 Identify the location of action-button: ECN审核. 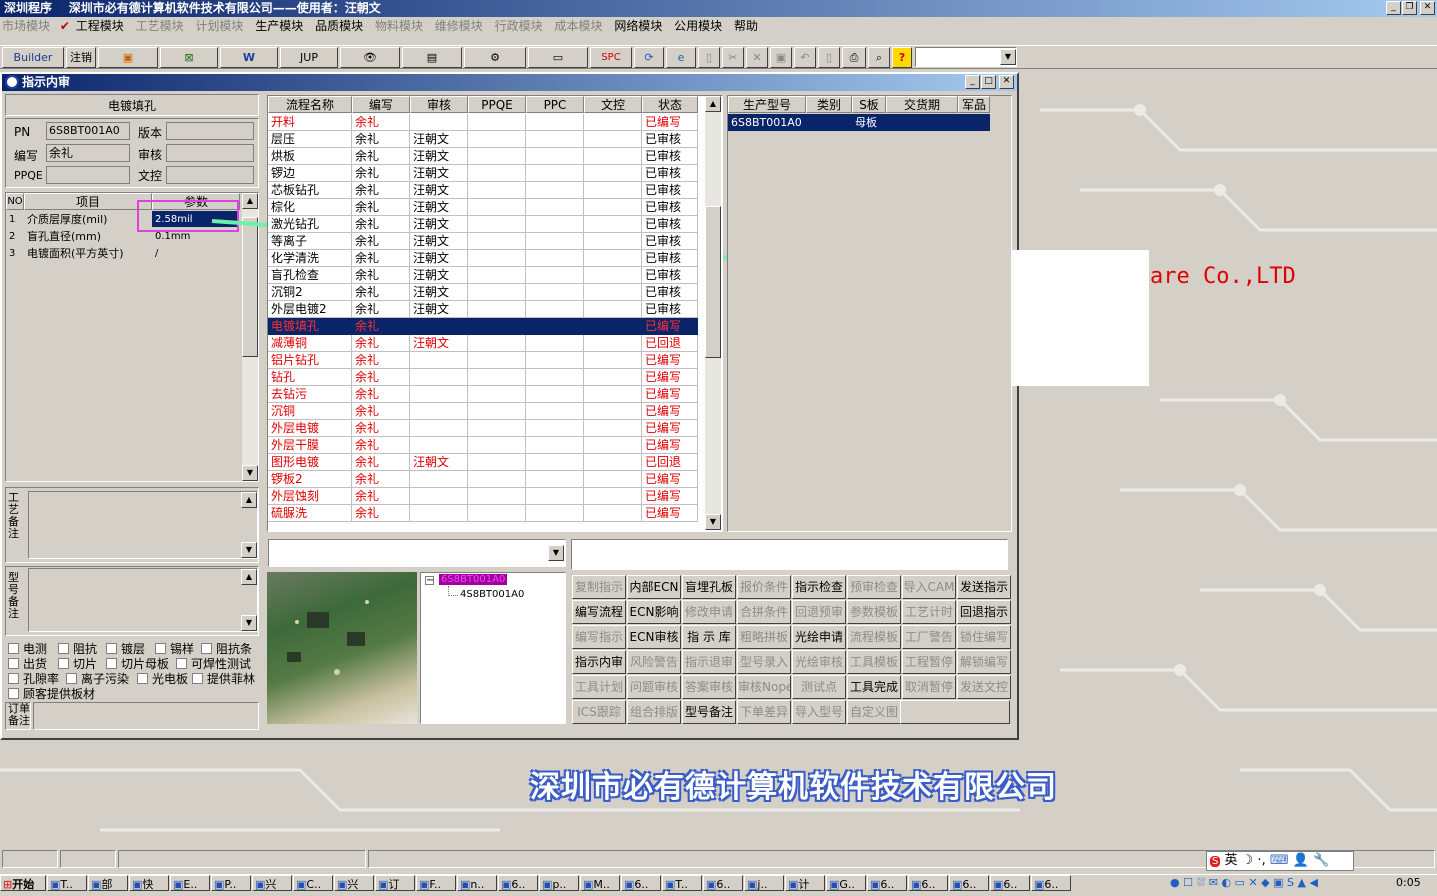
(654, 637).